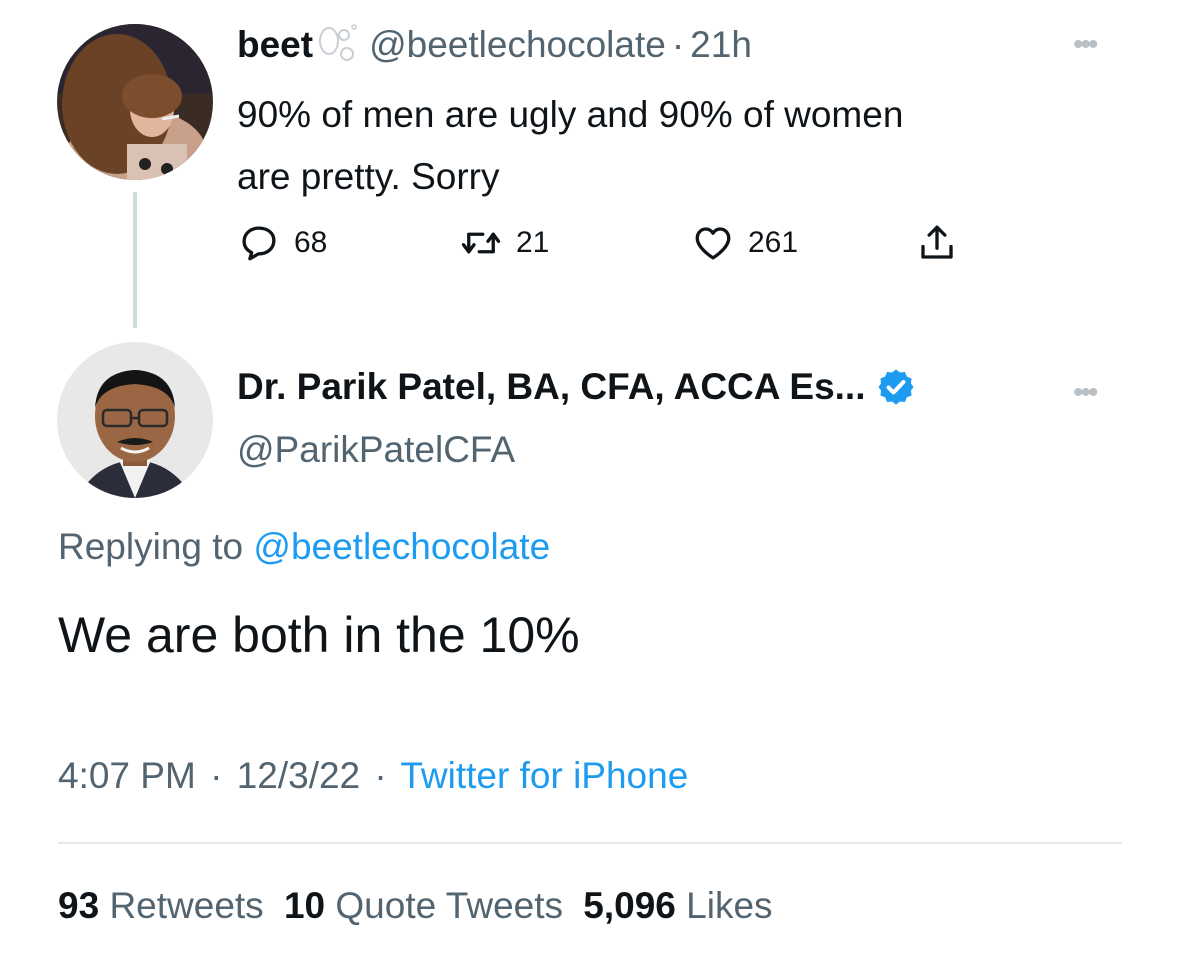  What do you see at coordinates (368, 176) in the screenshot?
I see `tweet-text-line: are pretty. Sorry` at bounding box center [368, 176].